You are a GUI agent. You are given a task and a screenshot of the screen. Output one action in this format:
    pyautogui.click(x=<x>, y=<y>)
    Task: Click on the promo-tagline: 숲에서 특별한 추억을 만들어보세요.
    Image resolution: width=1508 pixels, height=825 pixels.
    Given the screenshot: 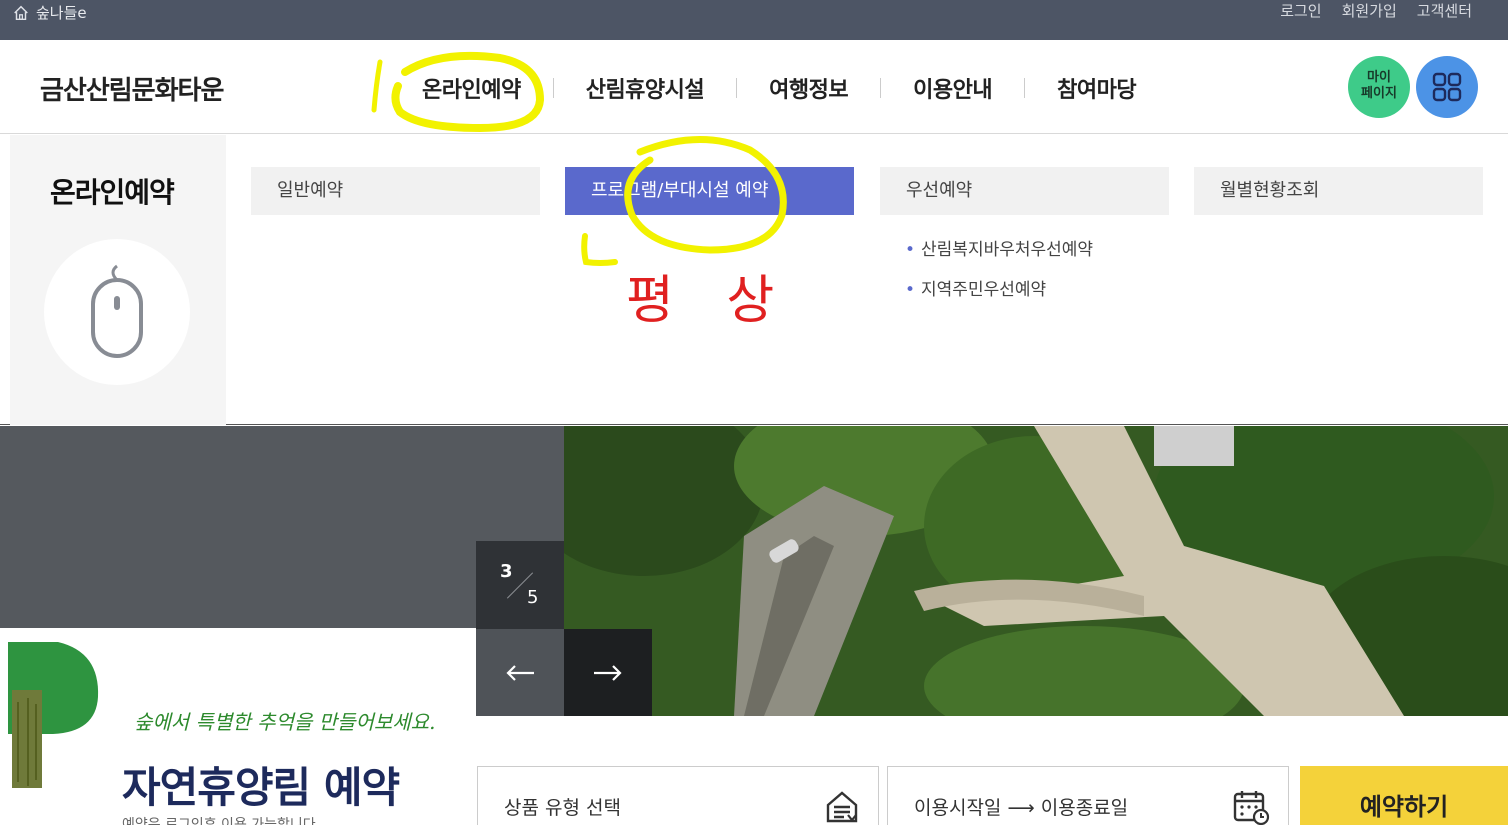 What is the action you would take?
    pyautogui.click(x=285, y=722)
    